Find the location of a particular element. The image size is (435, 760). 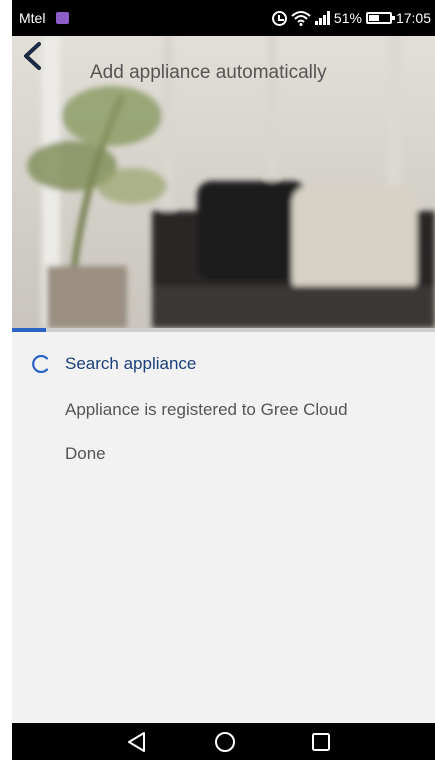

progress-bar is located at coordinates (223, 330).